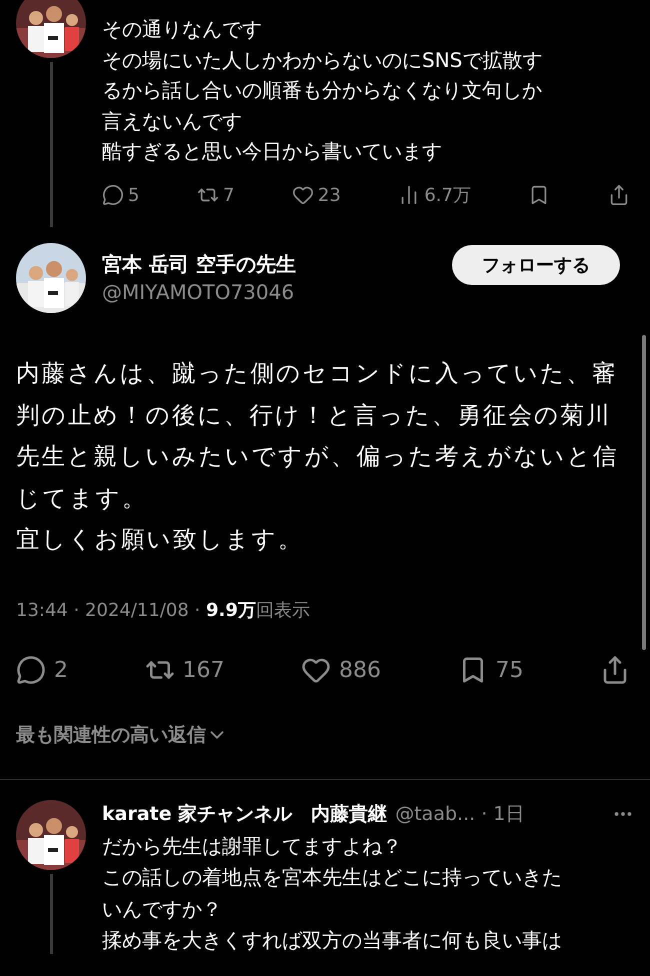  Describe the element at coordinates (316, 195) in the screenshot. I see `like-action: 23` at that location.